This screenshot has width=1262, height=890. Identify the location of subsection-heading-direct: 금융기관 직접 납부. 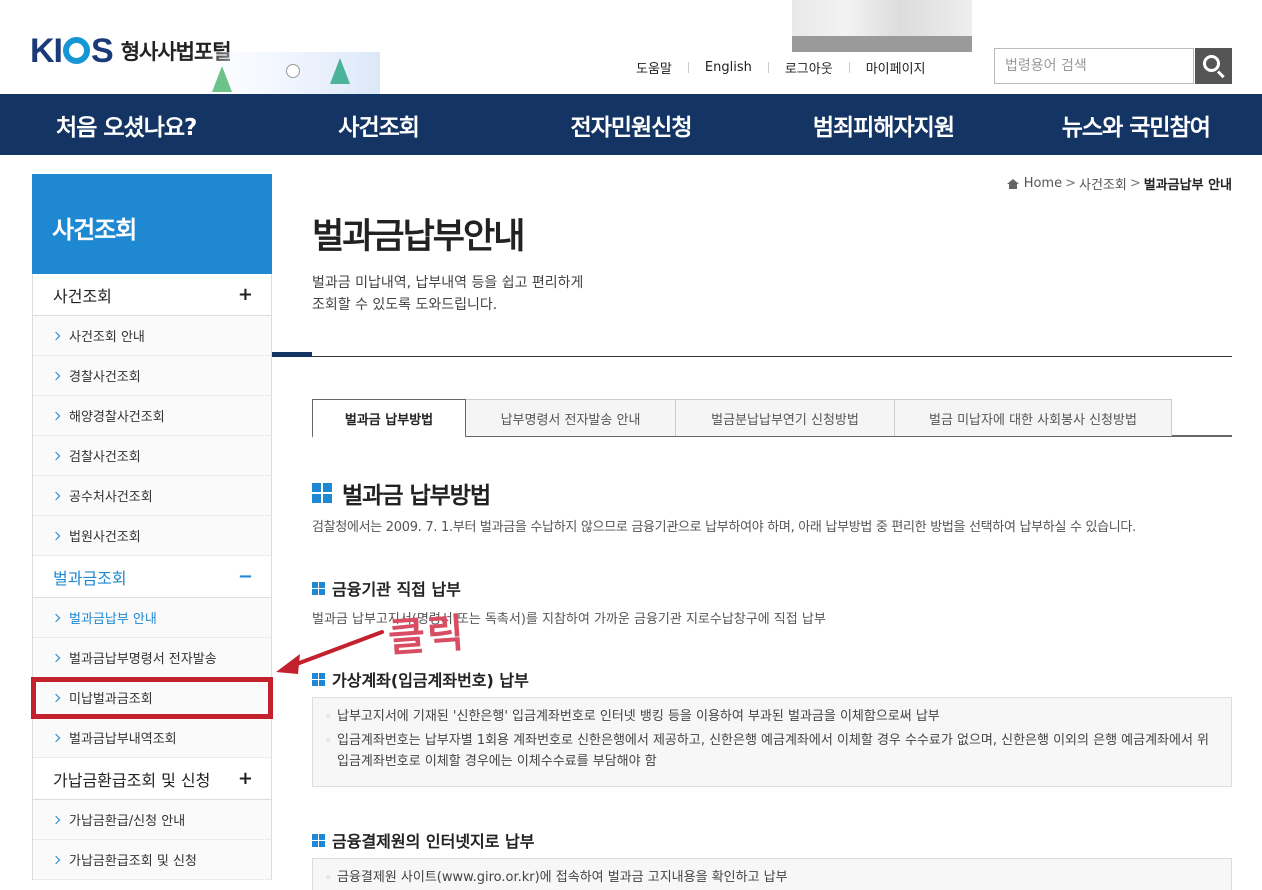
(386, 588).